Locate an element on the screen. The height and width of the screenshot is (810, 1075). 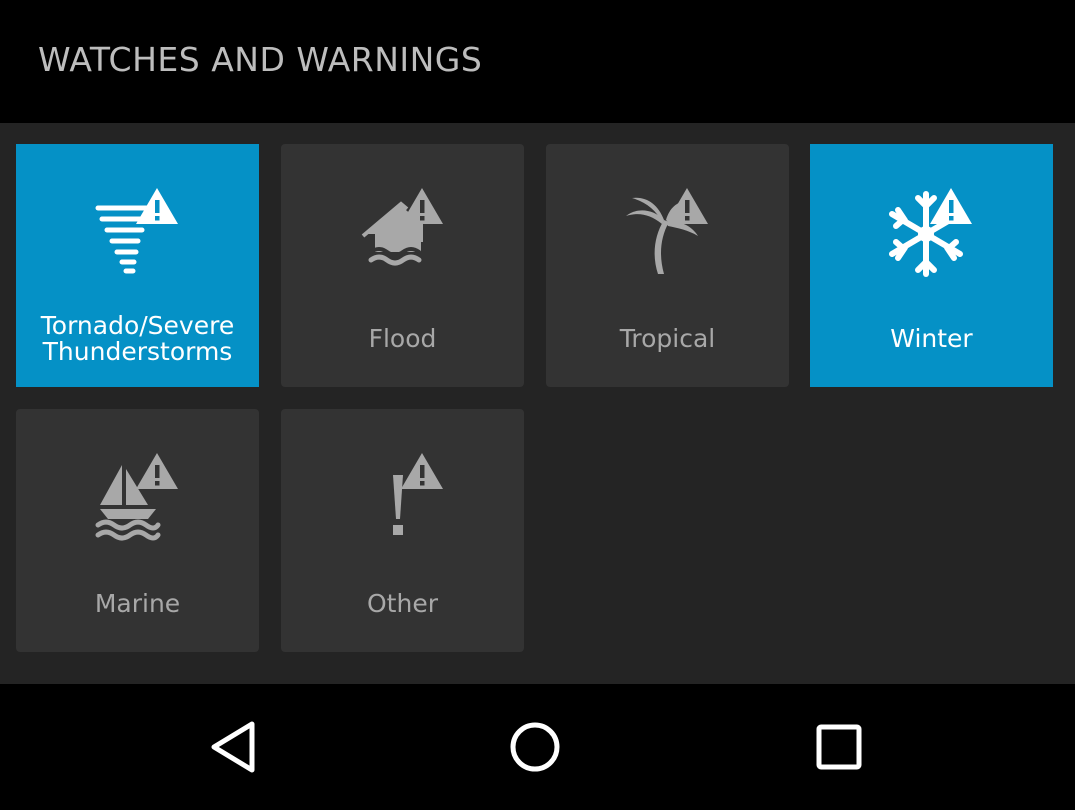
winter-warning-icon is located at coordinates (932, 234).